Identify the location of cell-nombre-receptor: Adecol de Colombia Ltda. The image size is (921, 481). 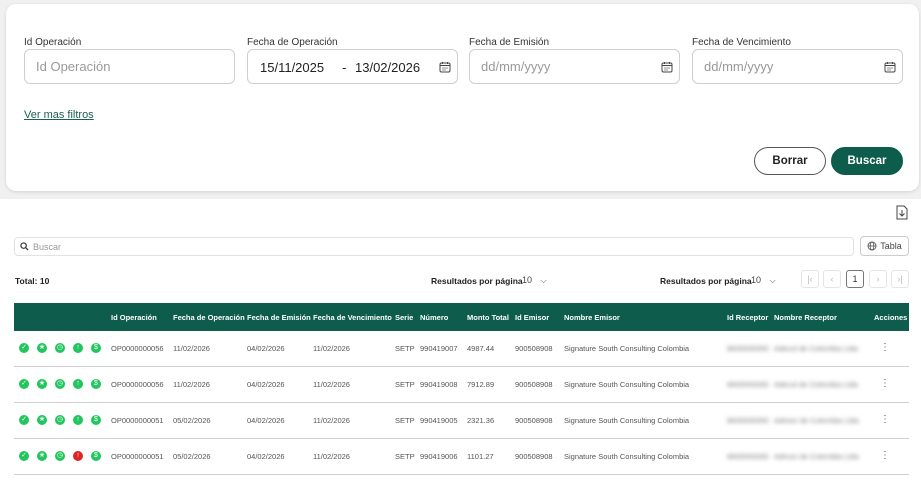
(816, 384).